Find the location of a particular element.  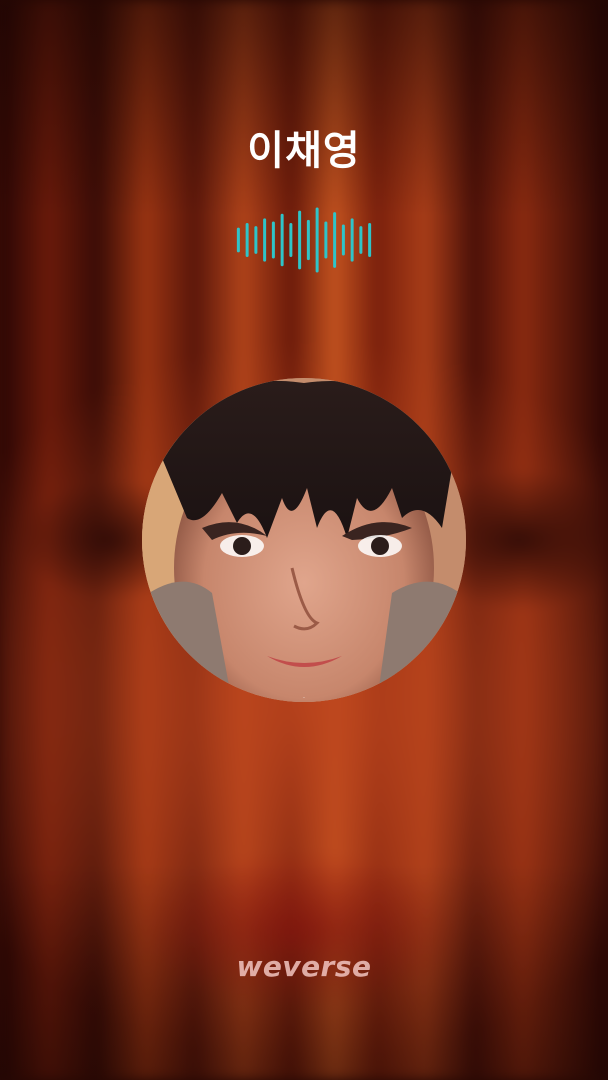

weverse-logo: weverse is located at coordinates (304, 966).